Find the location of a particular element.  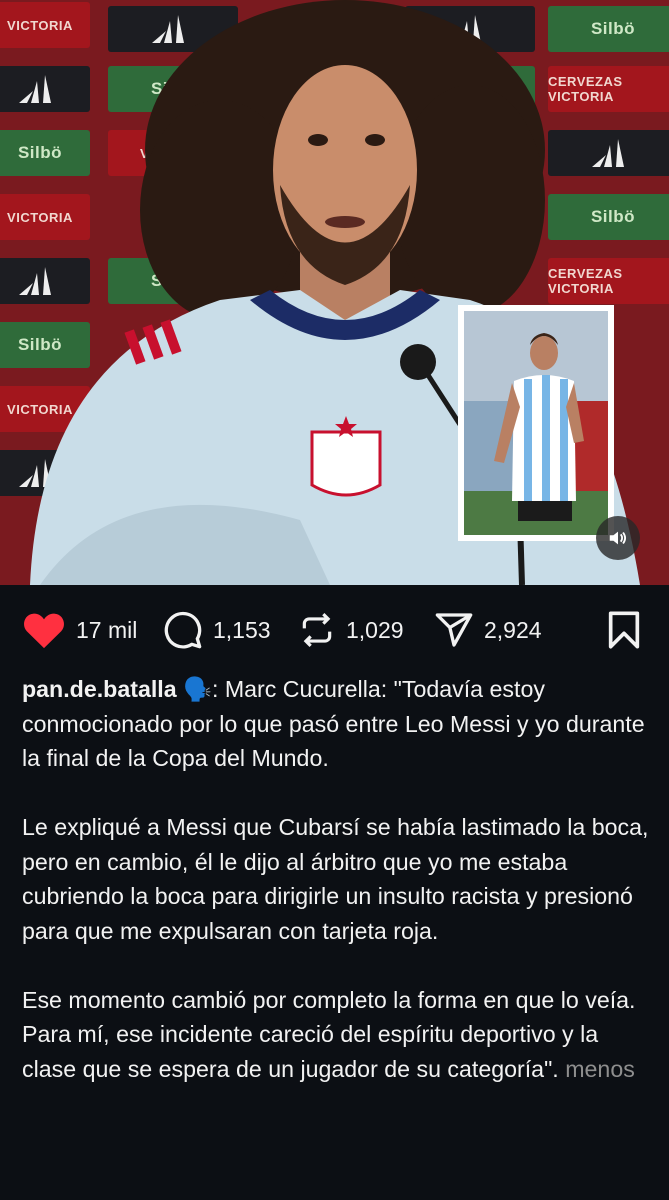

inset-photo is located at coordinates (536, 423).